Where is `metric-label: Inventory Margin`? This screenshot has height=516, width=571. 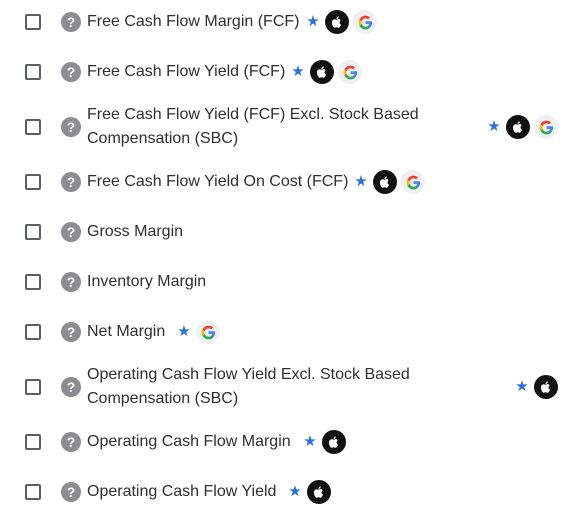
metric-label: Inventory Margin is located at coordinates (147, 281).